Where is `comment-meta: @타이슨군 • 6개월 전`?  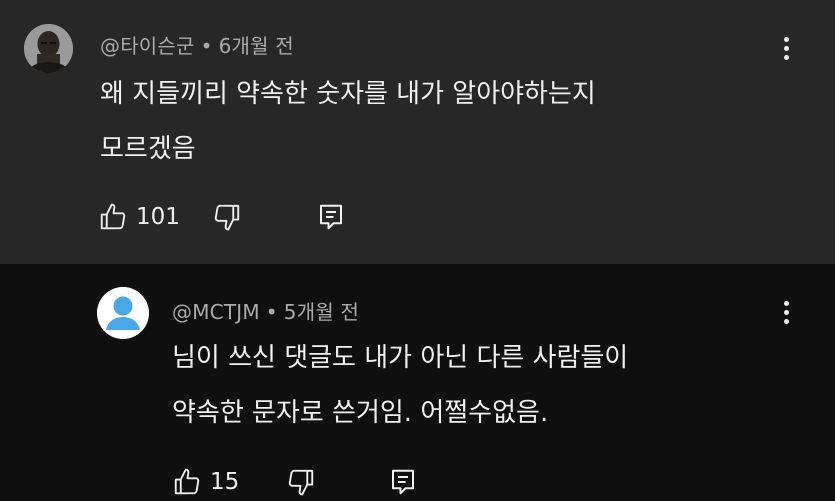
comment-meta: @타이슨군 • 6개월 전 is located at coordinates (197, 44).